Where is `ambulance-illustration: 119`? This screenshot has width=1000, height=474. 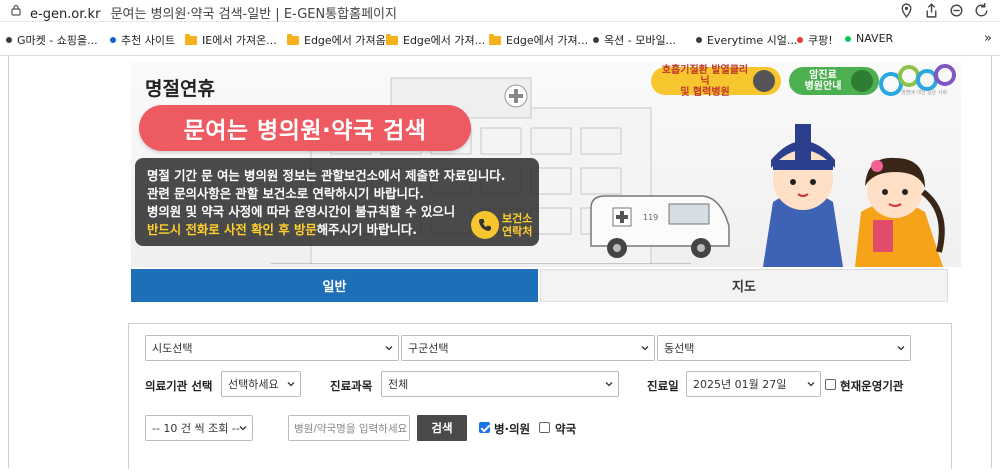
ambulance-illustration: 119 is located at coordinates (660, 226).